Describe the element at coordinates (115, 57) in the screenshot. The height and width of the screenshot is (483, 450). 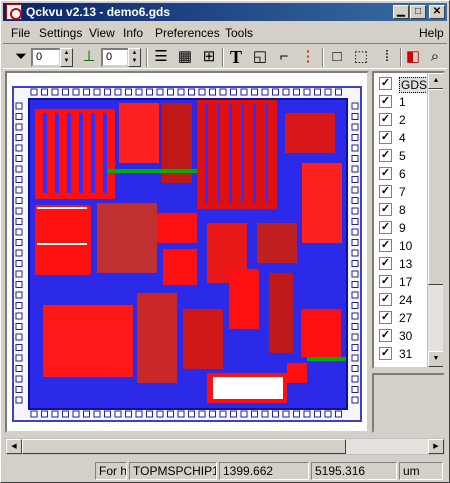
I see `depth-max-input: 0` at that location.